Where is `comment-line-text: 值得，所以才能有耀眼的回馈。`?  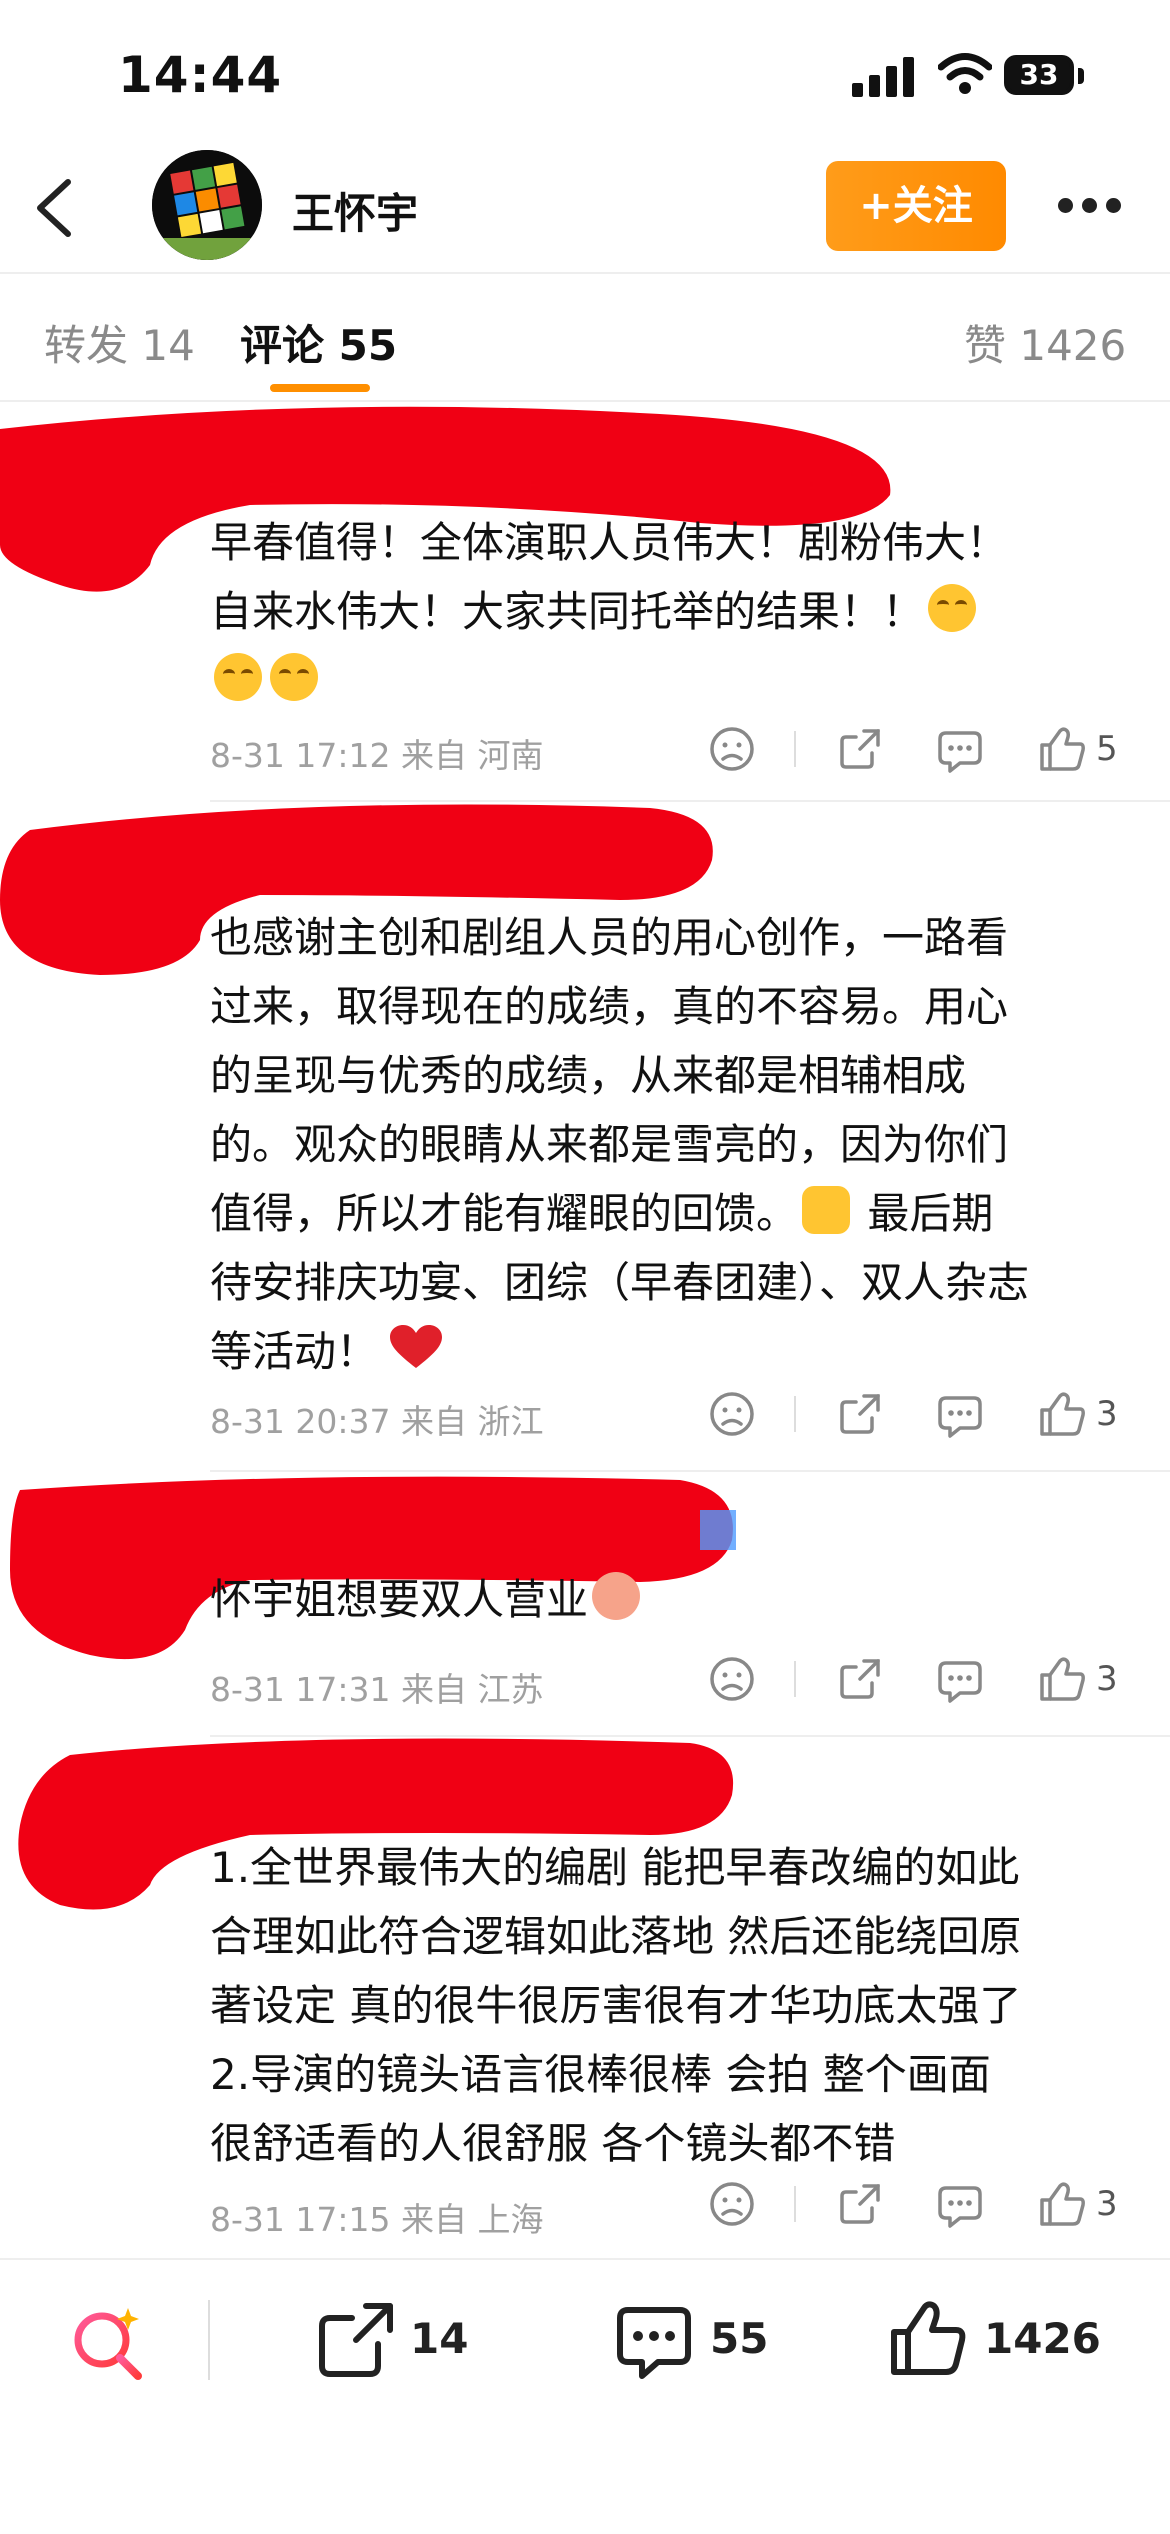
comment-line-text: 值得，所以才能有耀眼的回馈。 is located at coordinates (504, 1213).